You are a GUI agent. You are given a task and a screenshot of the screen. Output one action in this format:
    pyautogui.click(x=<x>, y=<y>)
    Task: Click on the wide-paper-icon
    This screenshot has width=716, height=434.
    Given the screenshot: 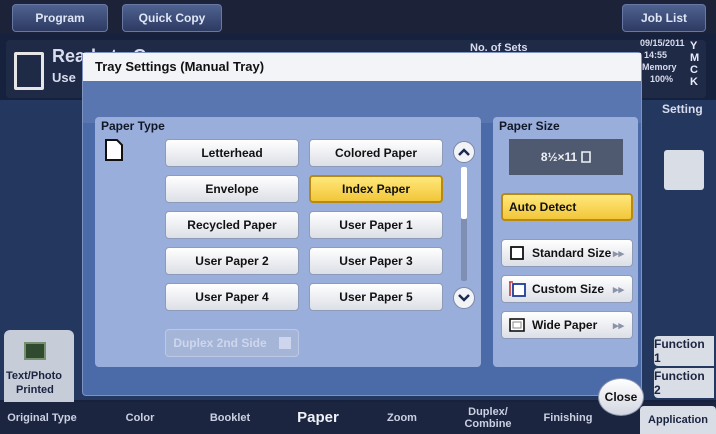 What is the action you would take?
    pyautogui.click(x=517, y=325)
    